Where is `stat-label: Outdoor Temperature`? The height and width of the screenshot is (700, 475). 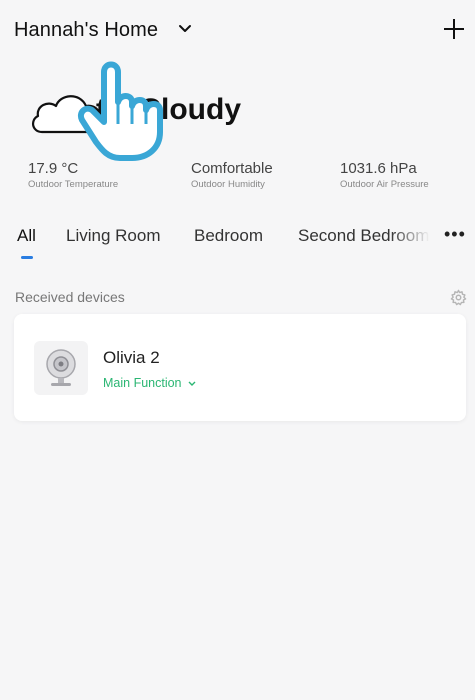
stat-label: Outdoor Temperature is located at coordinates (73, 184).